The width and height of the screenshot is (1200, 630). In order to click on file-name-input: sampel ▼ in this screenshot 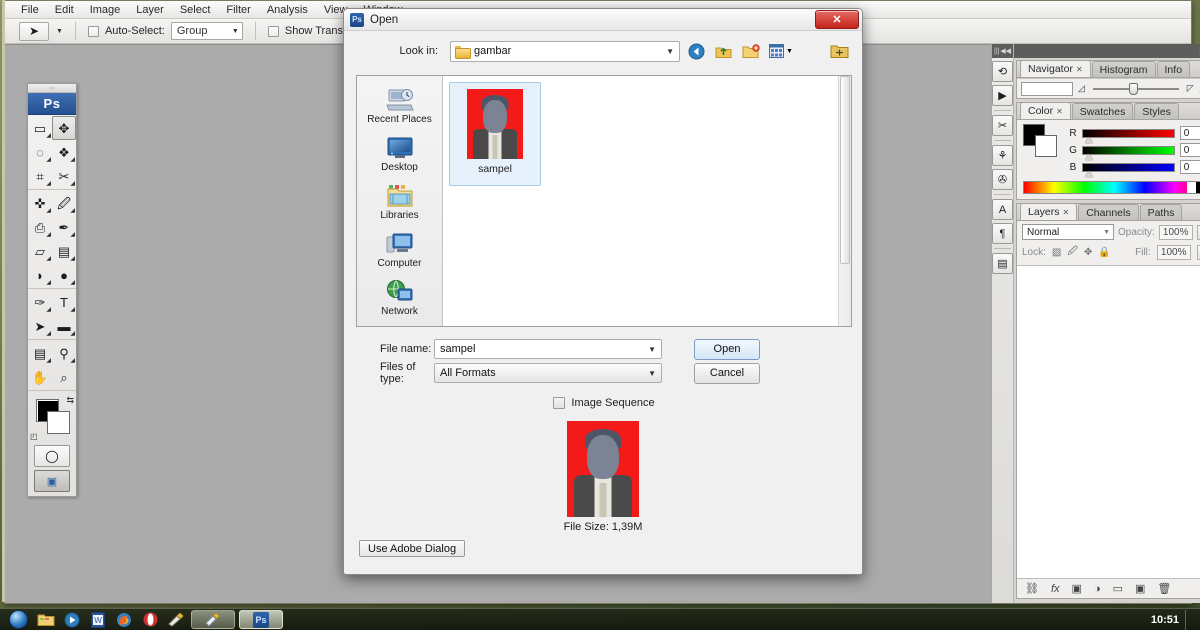, I will do `click(548, 349)`.